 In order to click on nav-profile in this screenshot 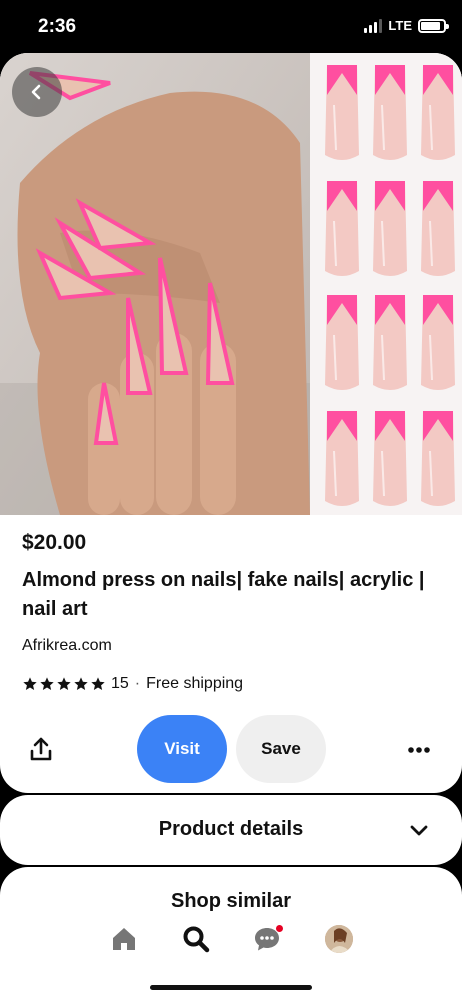, I will do `click(339, 939)`.